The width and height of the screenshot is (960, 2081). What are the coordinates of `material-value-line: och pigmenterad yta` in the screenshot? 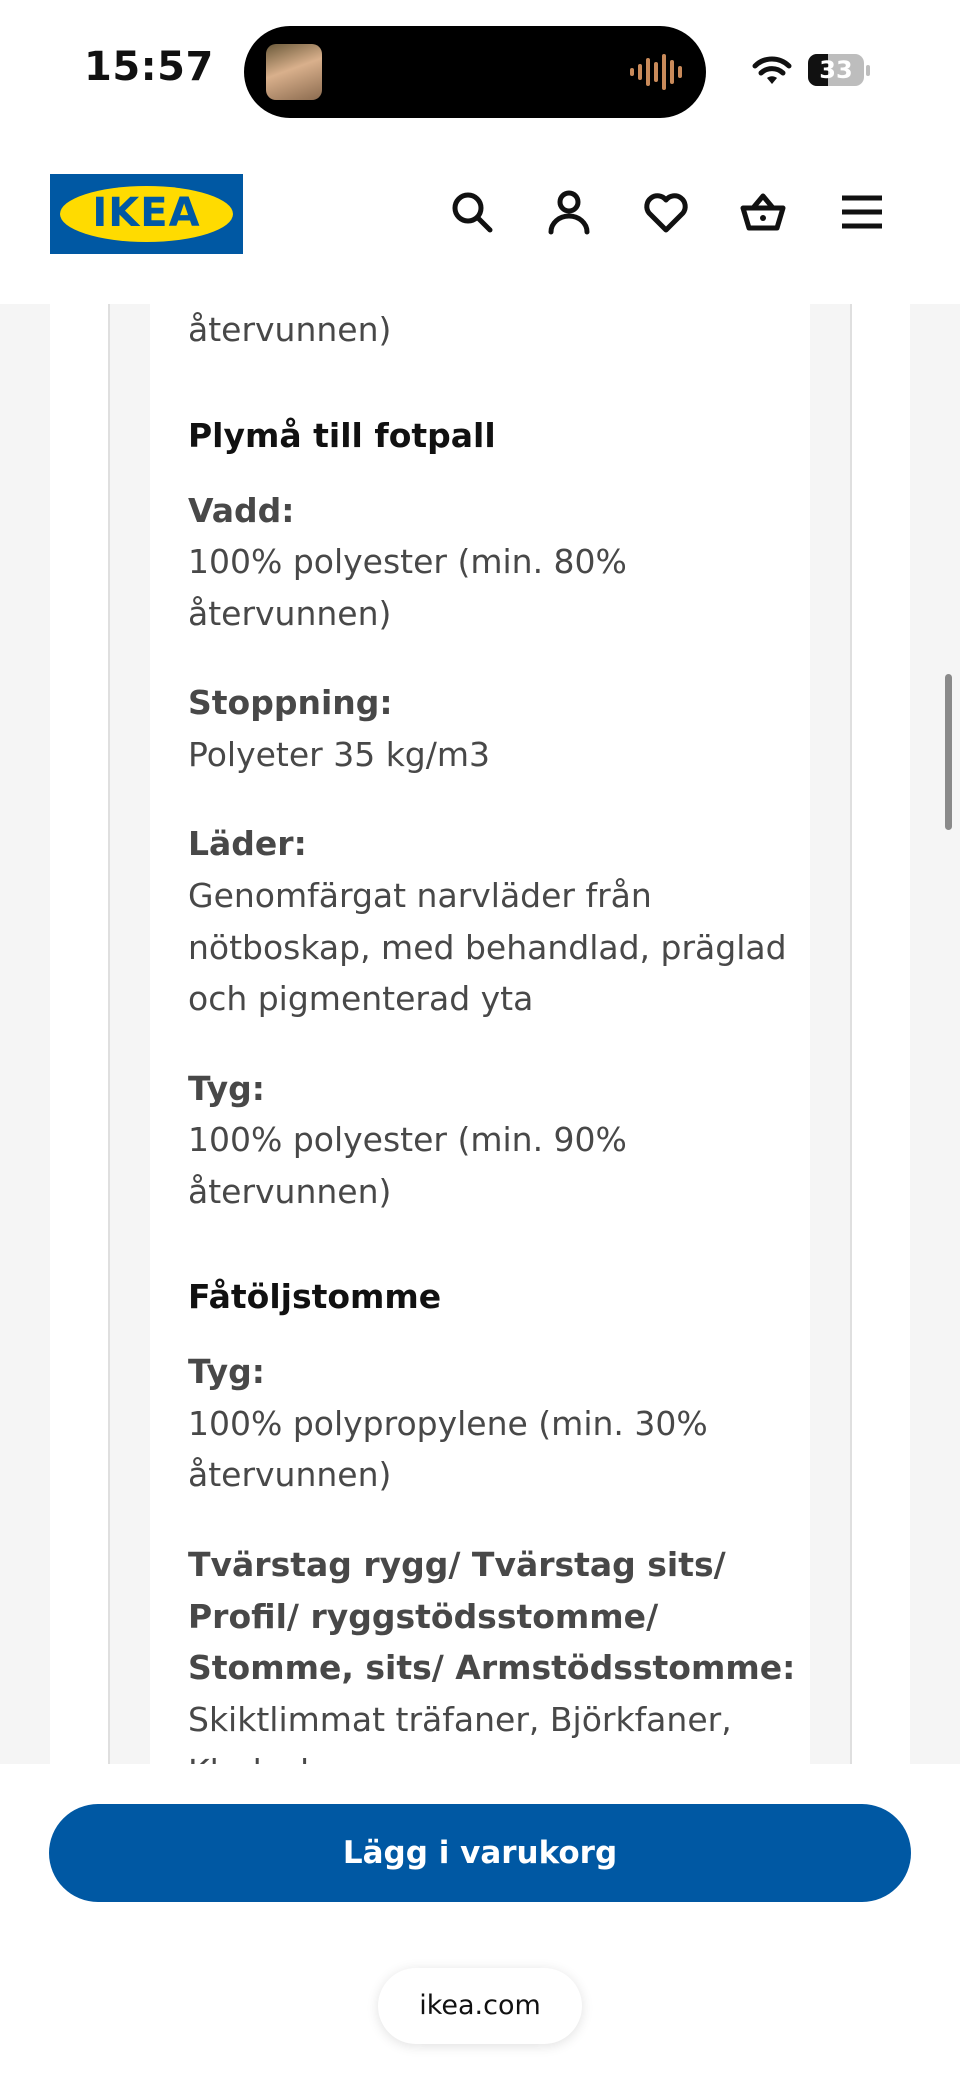 It's located at (361, 998).